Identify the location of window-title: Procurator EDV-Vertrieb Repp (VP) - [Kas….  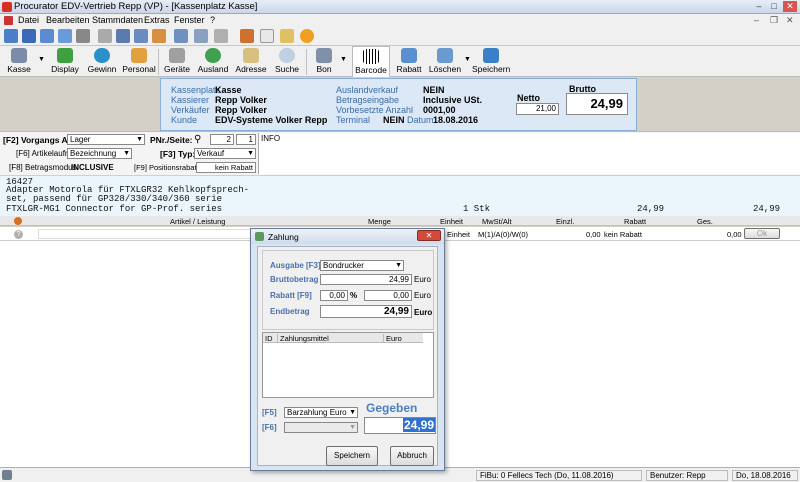
(136, 6).